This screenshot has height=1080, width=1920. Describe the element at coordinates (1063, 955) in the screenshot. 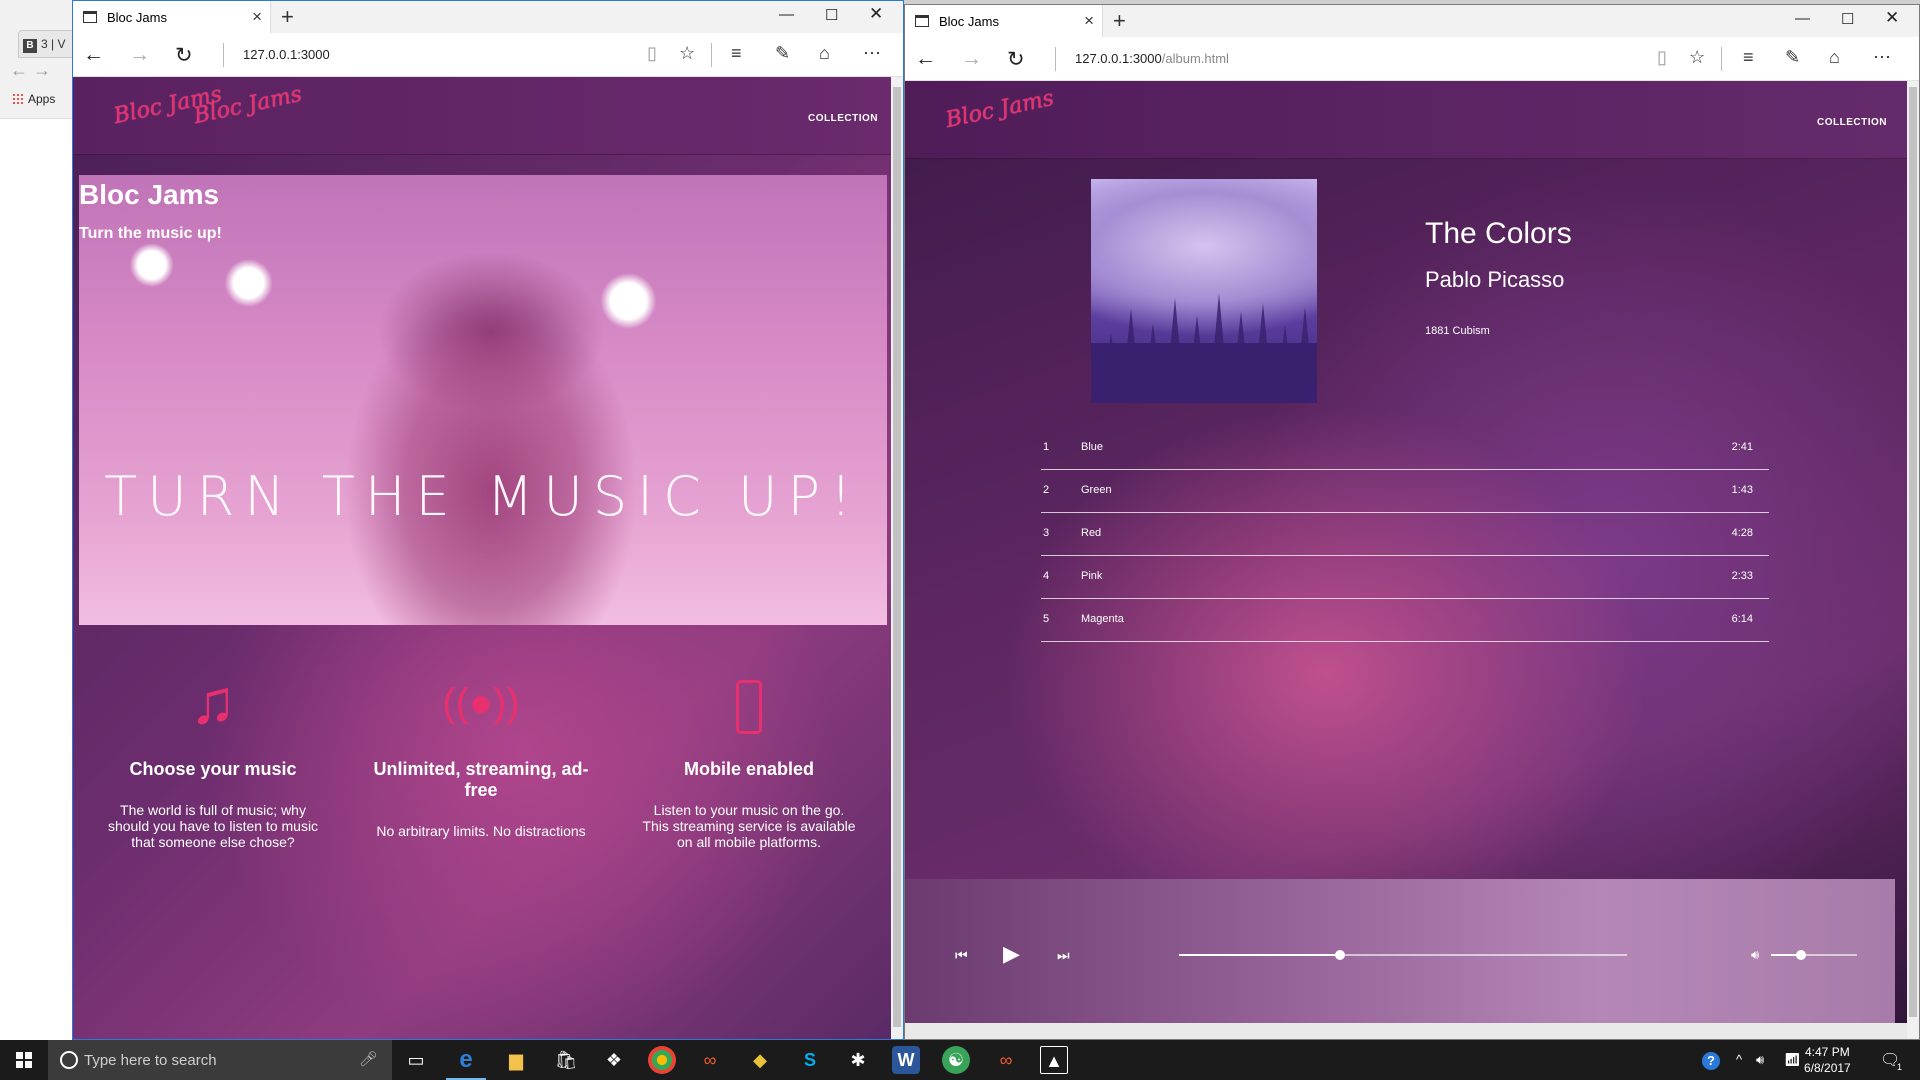

I see `next-track-icon: ⏭` at that location.